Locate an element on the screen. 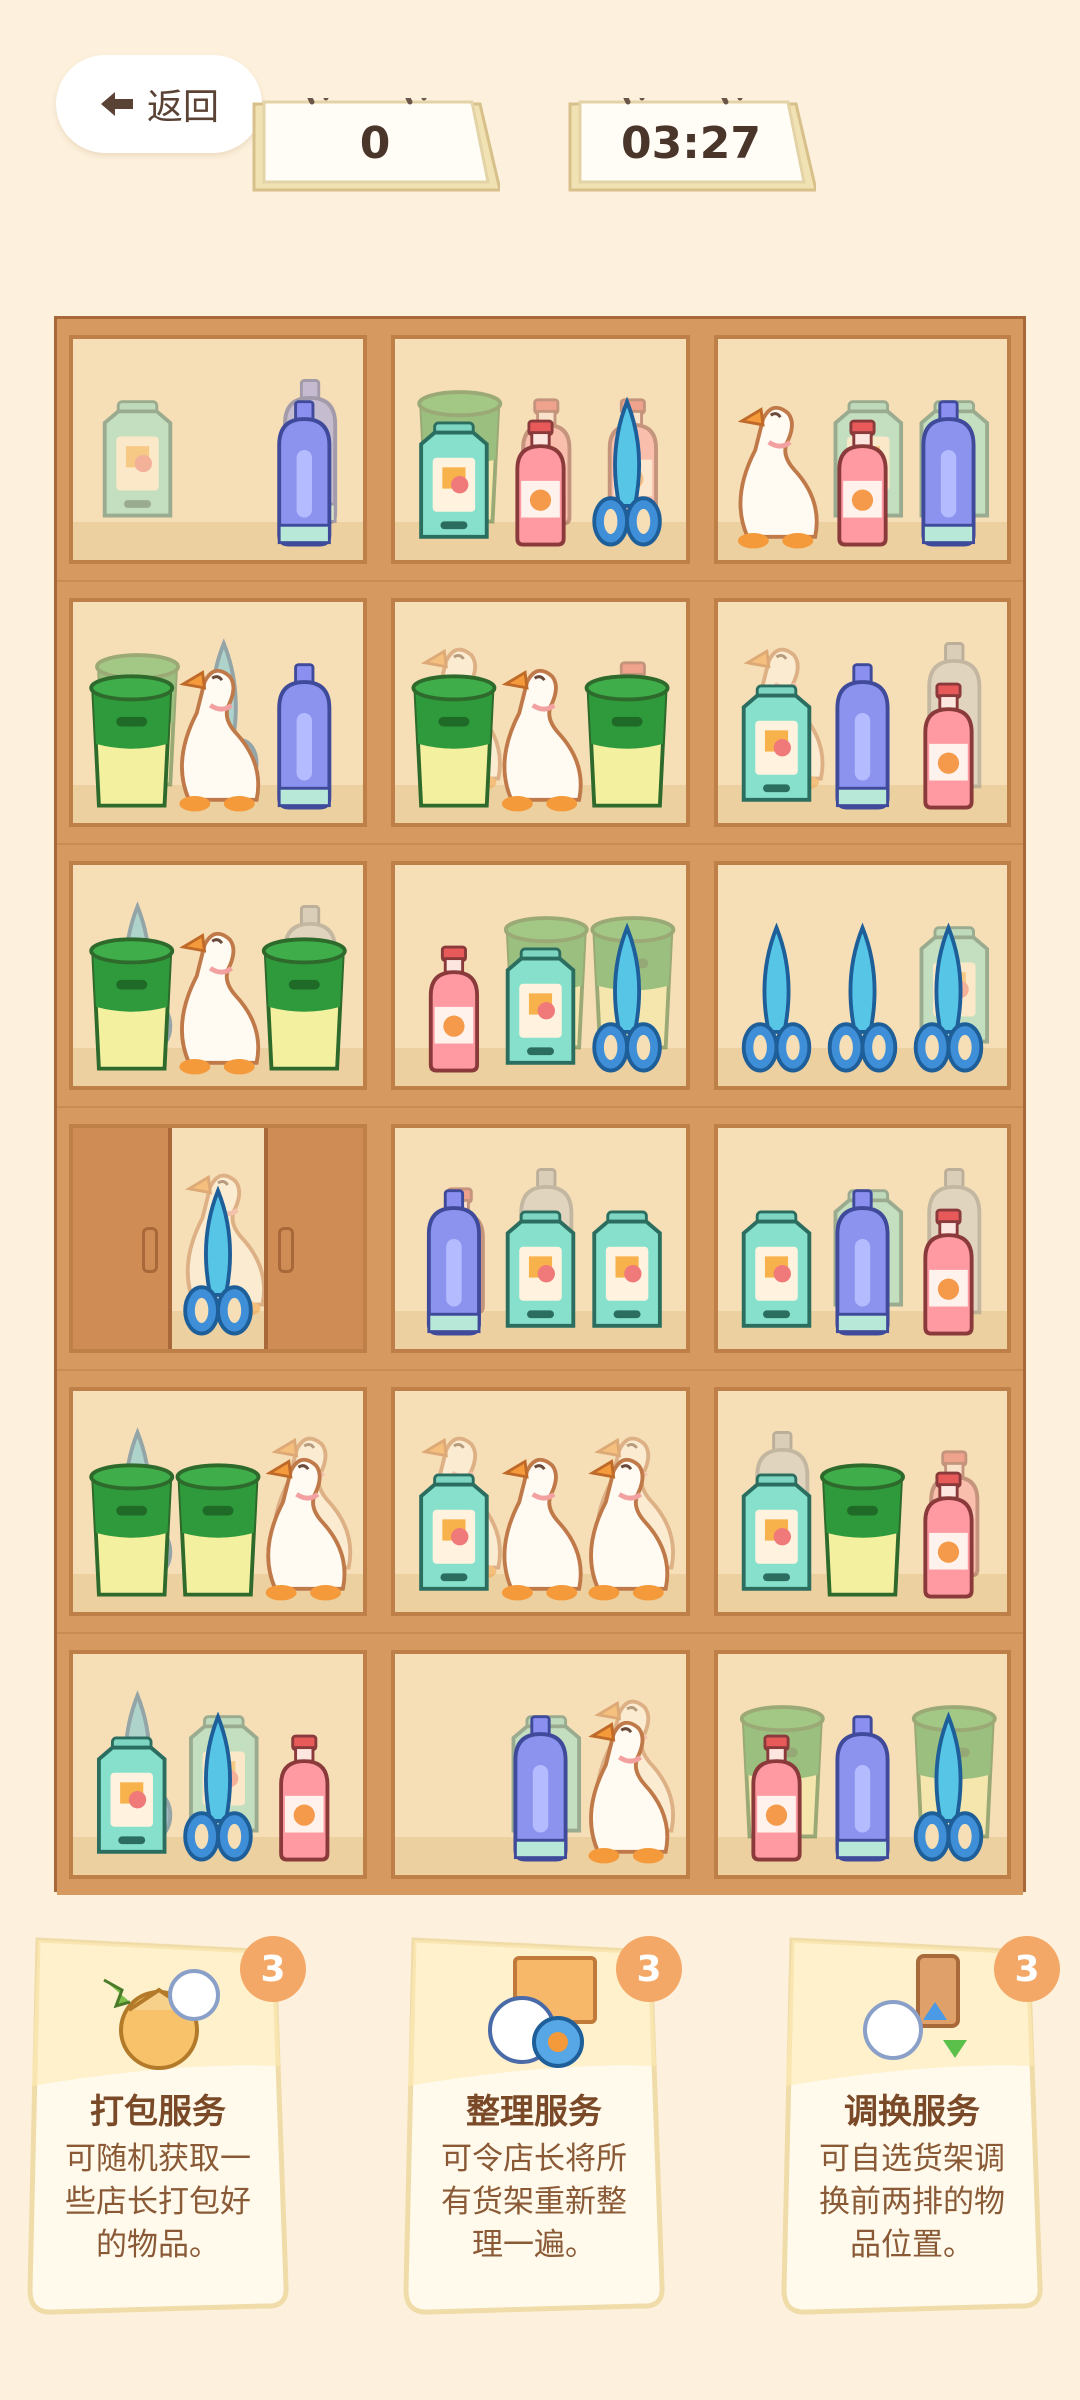 Image resolution: width=1080 pixels, height=2400 pixels. desc-line: 理一遍。 is located at coordinates (534, 2245).